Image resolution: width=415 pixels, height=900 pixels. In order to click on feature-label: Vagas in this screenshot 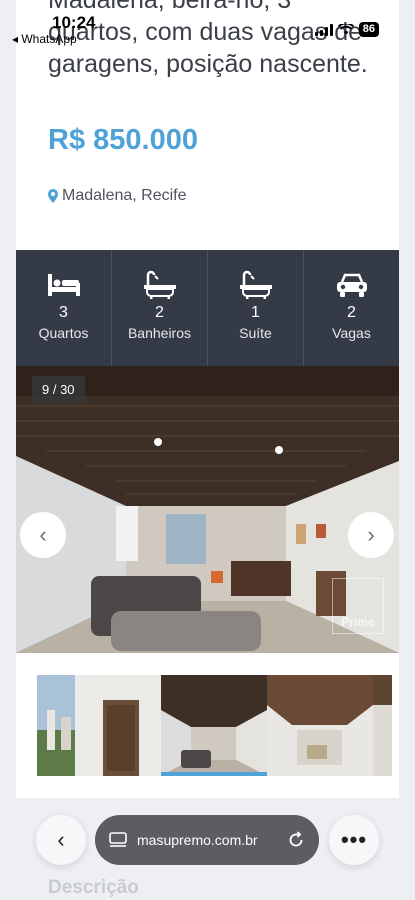, I will do `click(351, 333)`.